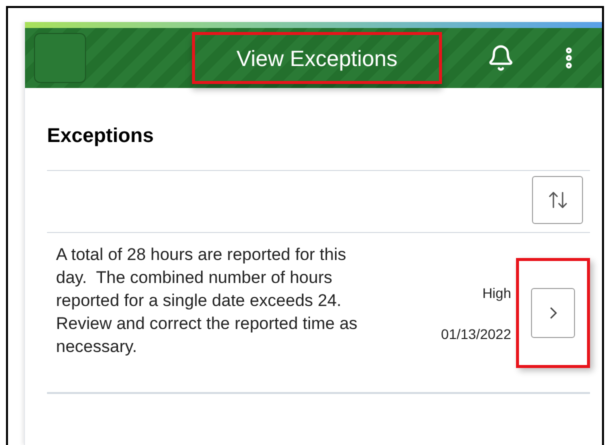  What do you see at coordinates (317, 58) in the screenshot?
I see `page-title: View Exceptions` at bounding box center [317, 58].